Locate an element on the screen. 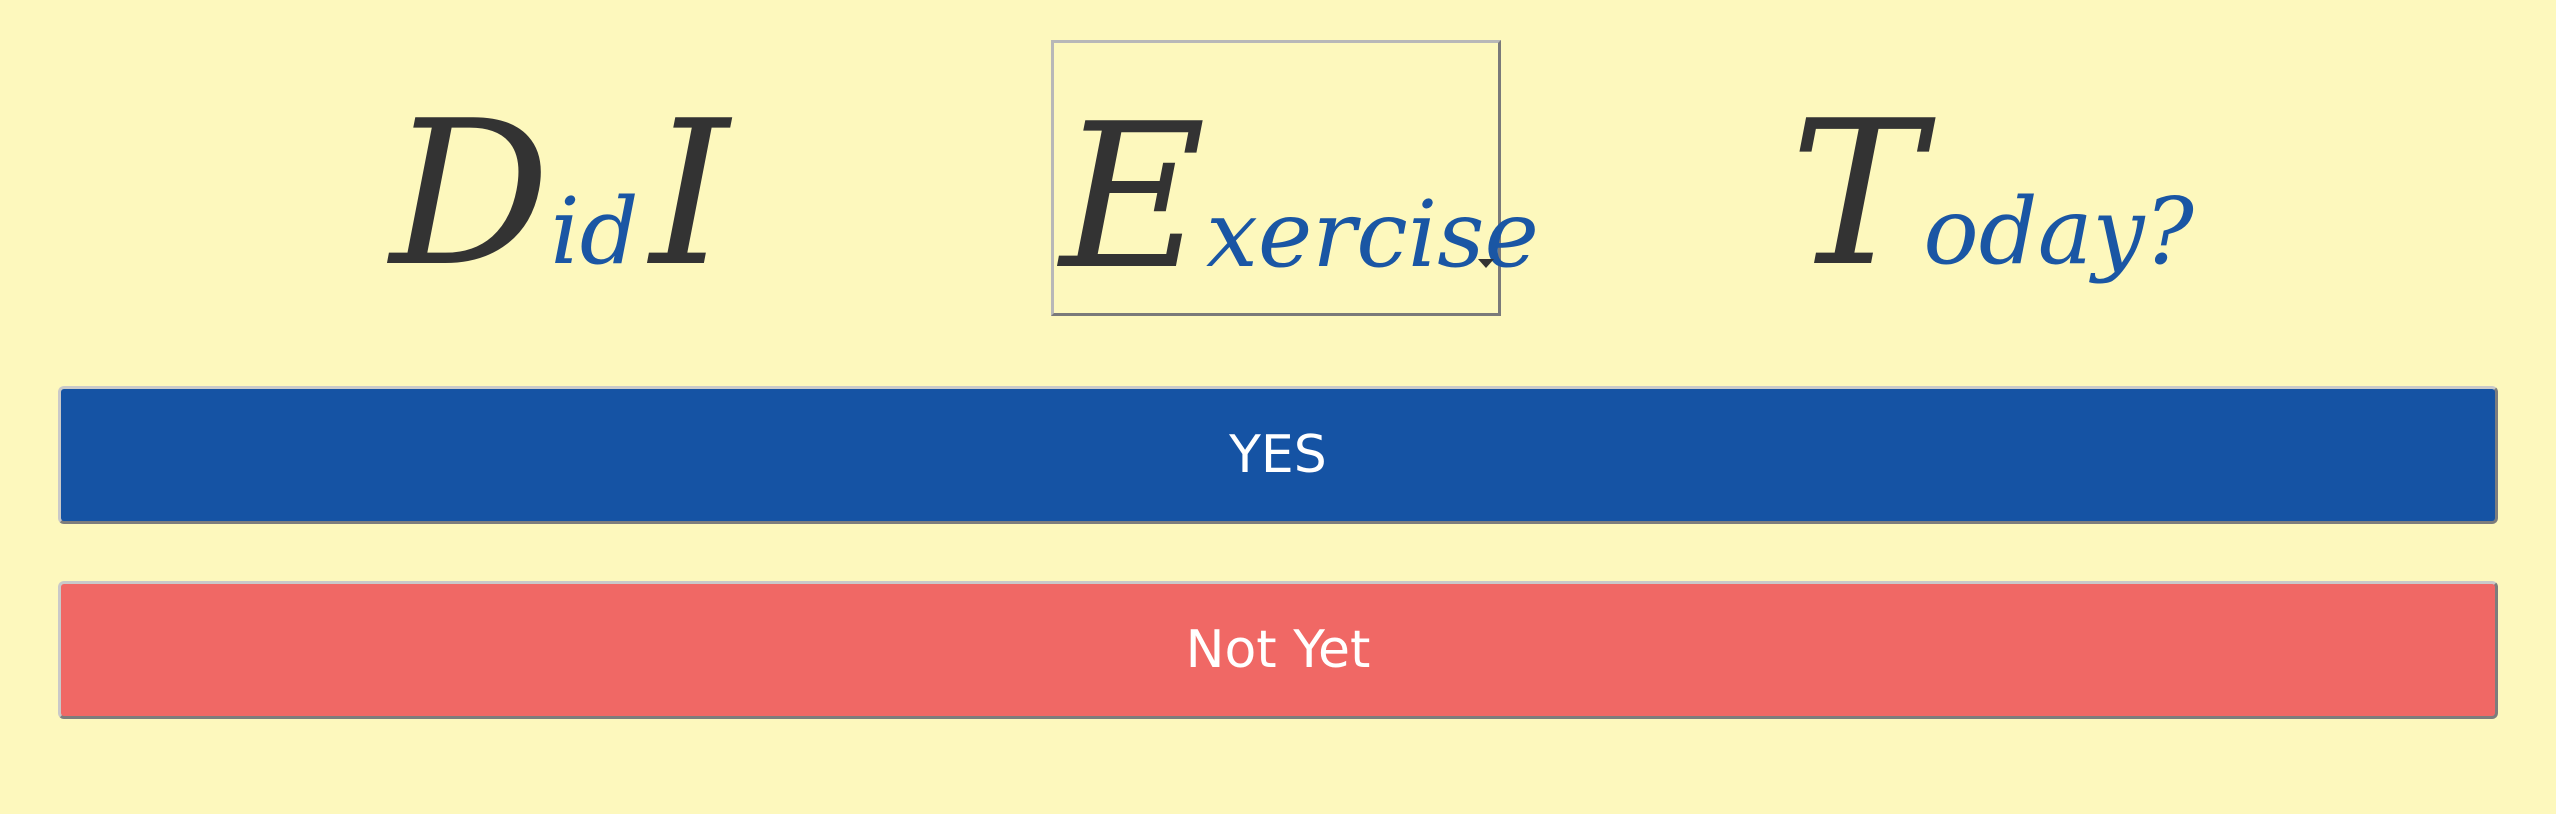  word-initial: T is located at coordinates (1857, 194).